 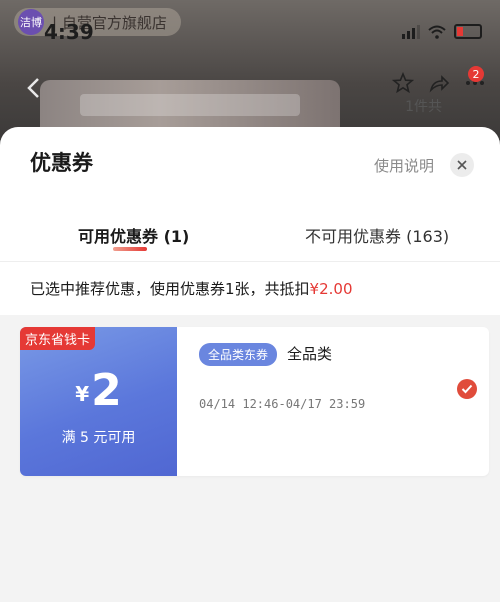 I want to click on selected-check-icon, so click(x=467, y=389).